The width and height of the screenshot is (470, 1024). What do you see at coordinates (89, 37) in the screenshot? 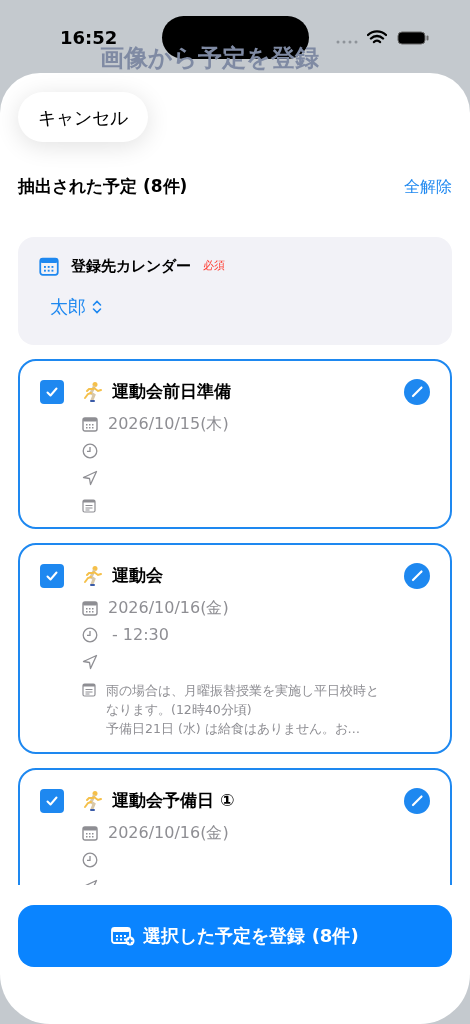
I see `status-time: 16:52` at bounding box center [89, 37].